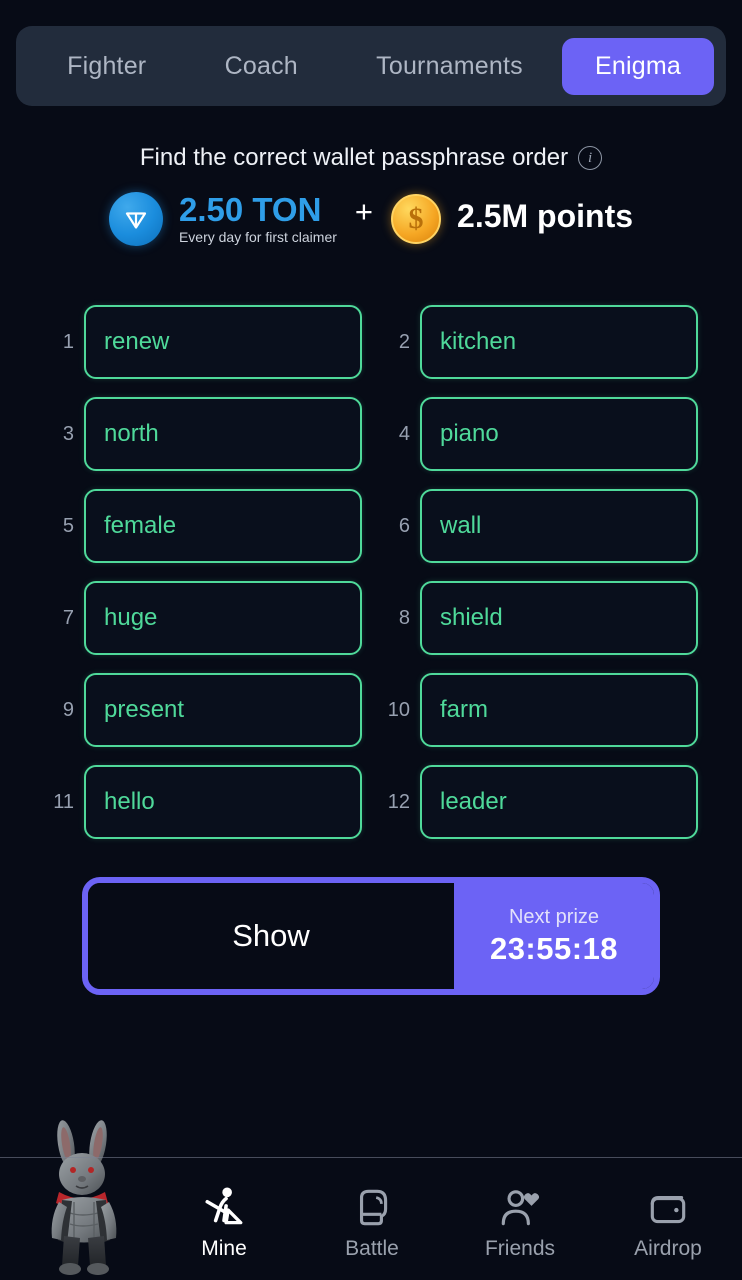  Describe the element at coordinates (404, 433) in the screenshot. I see `word-index: 4` at that location.